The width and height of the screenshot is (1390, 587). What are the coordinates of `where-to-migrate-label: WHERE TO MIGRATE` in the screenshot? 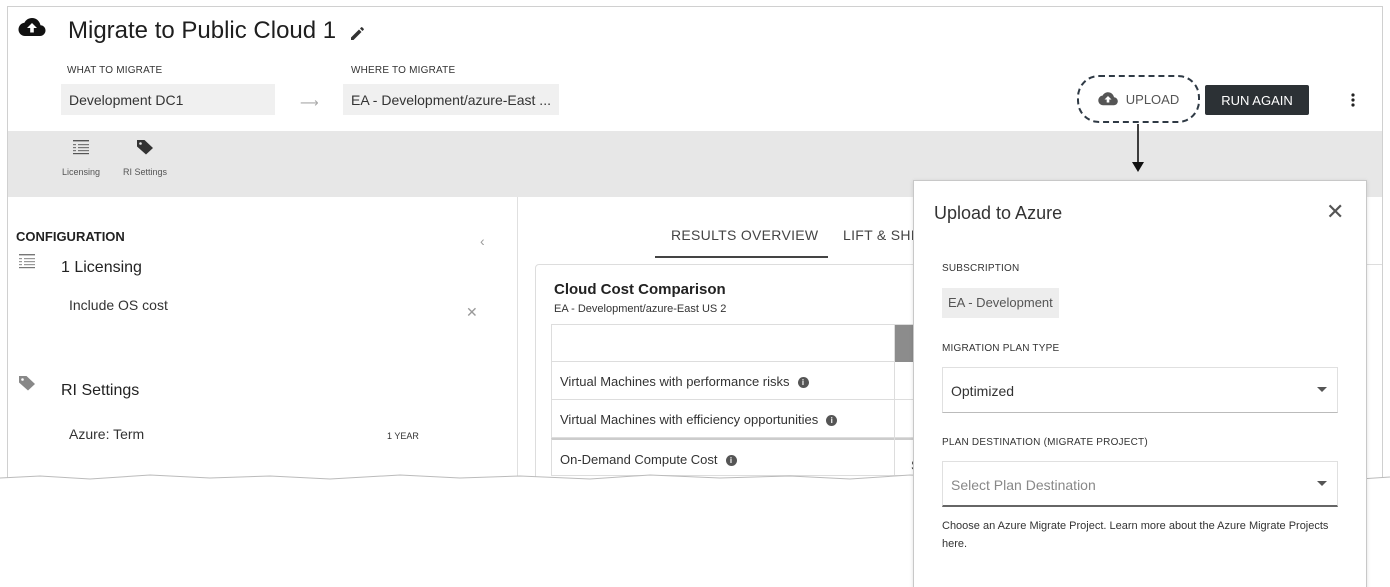 It's located at (403, 70).